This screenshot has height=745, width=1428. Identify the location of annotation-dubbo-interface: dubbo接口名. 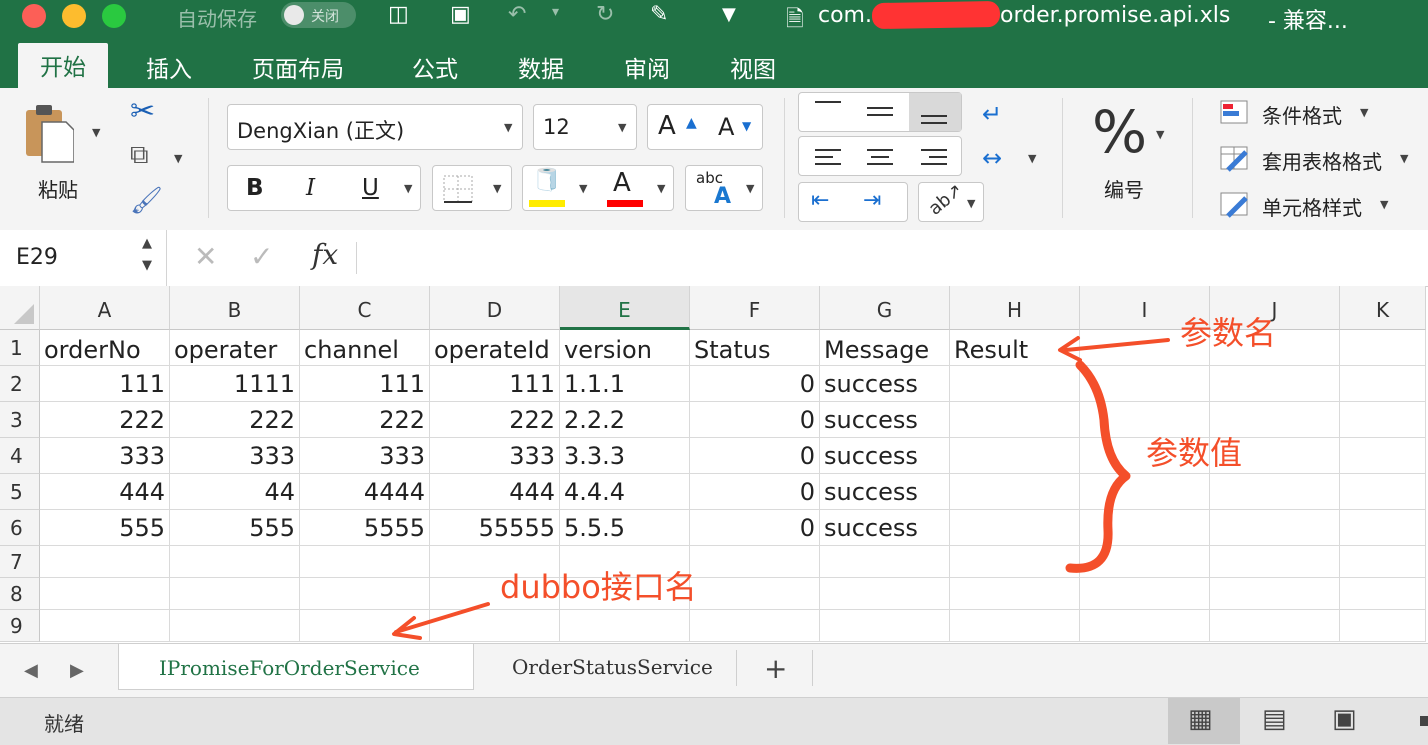
(598, 587).